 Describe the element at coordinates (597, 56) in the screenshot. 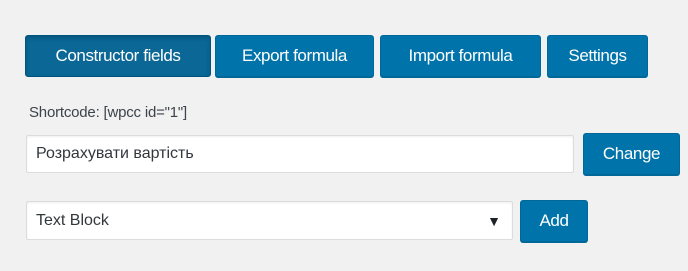

I see `tab-settings: Settings` at that location.